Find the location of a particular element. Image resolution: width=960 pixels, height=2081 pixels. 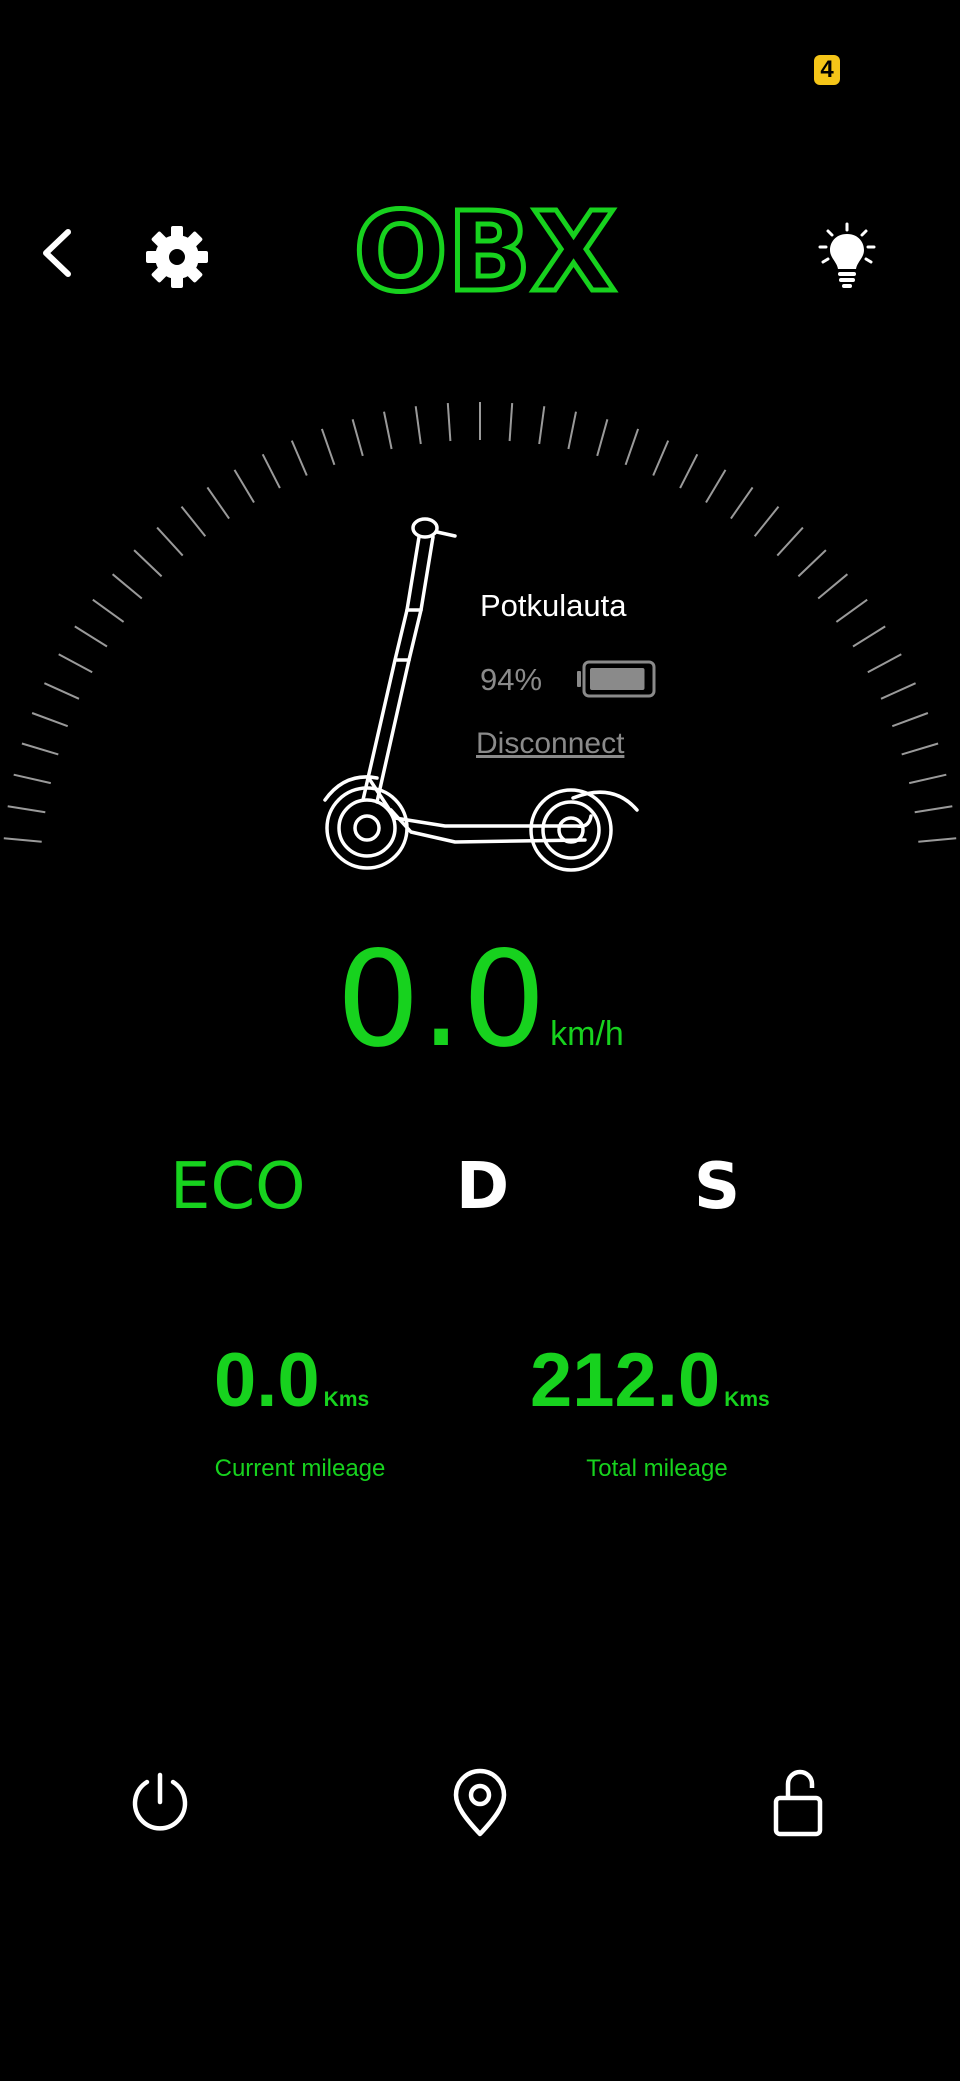

battery-percentage: 94% is located at coordinates (511, 679).